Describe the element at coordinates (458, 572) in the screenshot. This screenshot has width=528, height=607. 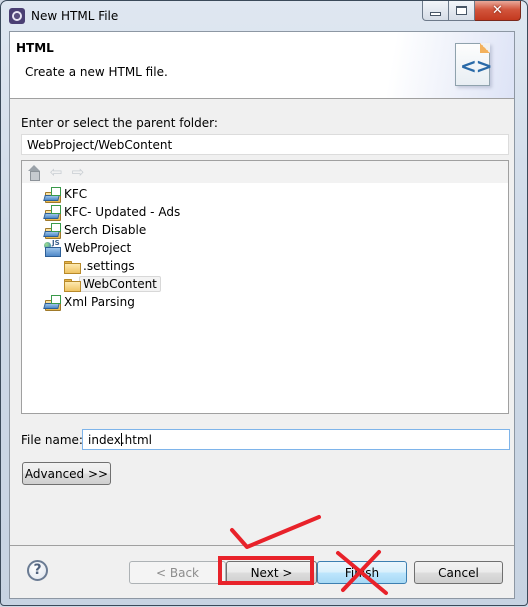
I see `cancel-button: Cancel` at that location.